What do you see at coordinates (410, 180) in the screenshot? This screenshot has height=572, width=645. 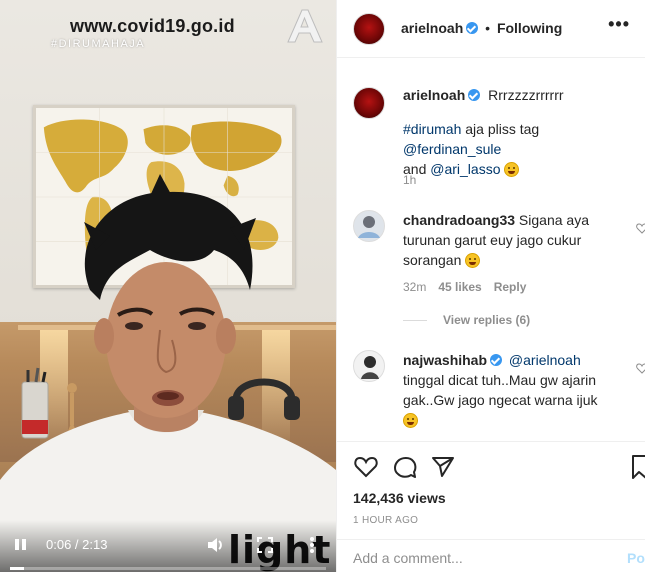 I see `caption-time: 1h` at bounding box center [410, 180].